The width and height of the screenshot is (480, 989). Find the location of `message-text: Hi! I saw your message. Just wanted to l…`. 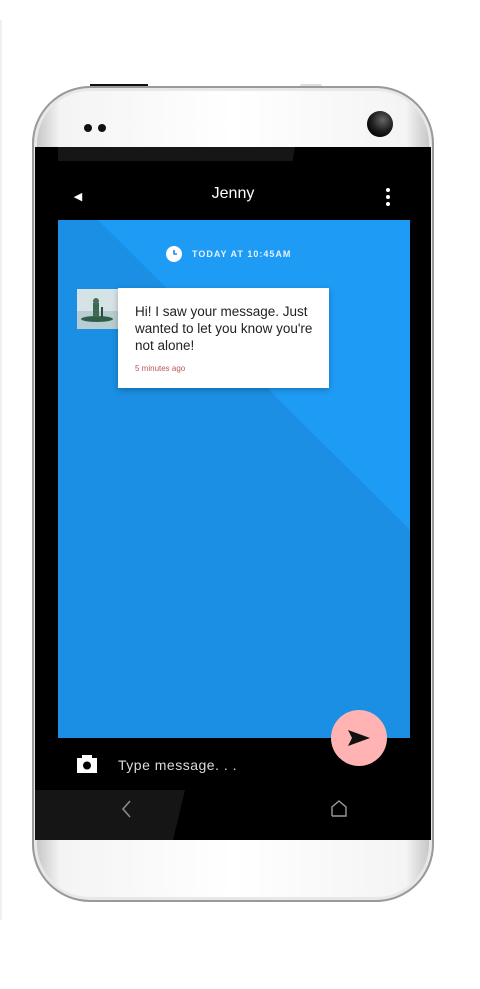

message-text: Hi! I saw your message. Just wanted to l… is located at coordinates (224, 328).